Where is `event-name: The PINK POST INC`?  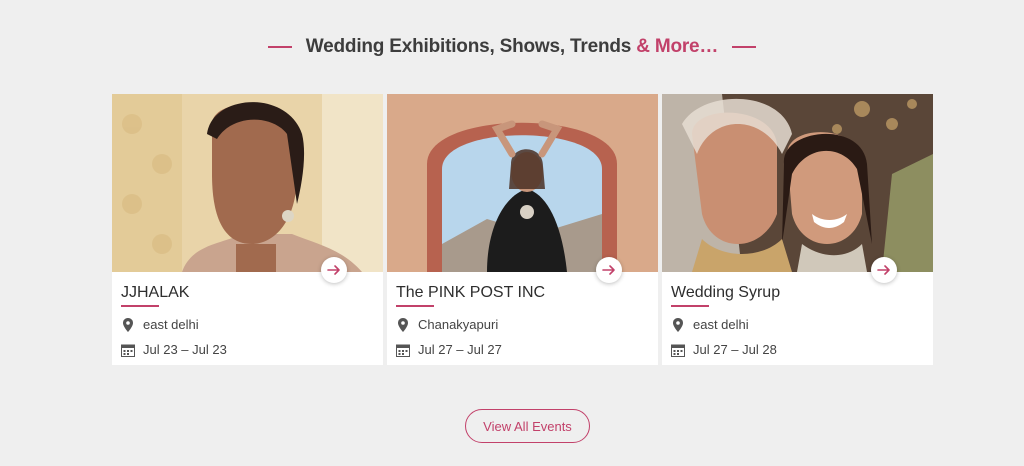
event-name: The PINK POST INC is located at coordinates (470, 293).